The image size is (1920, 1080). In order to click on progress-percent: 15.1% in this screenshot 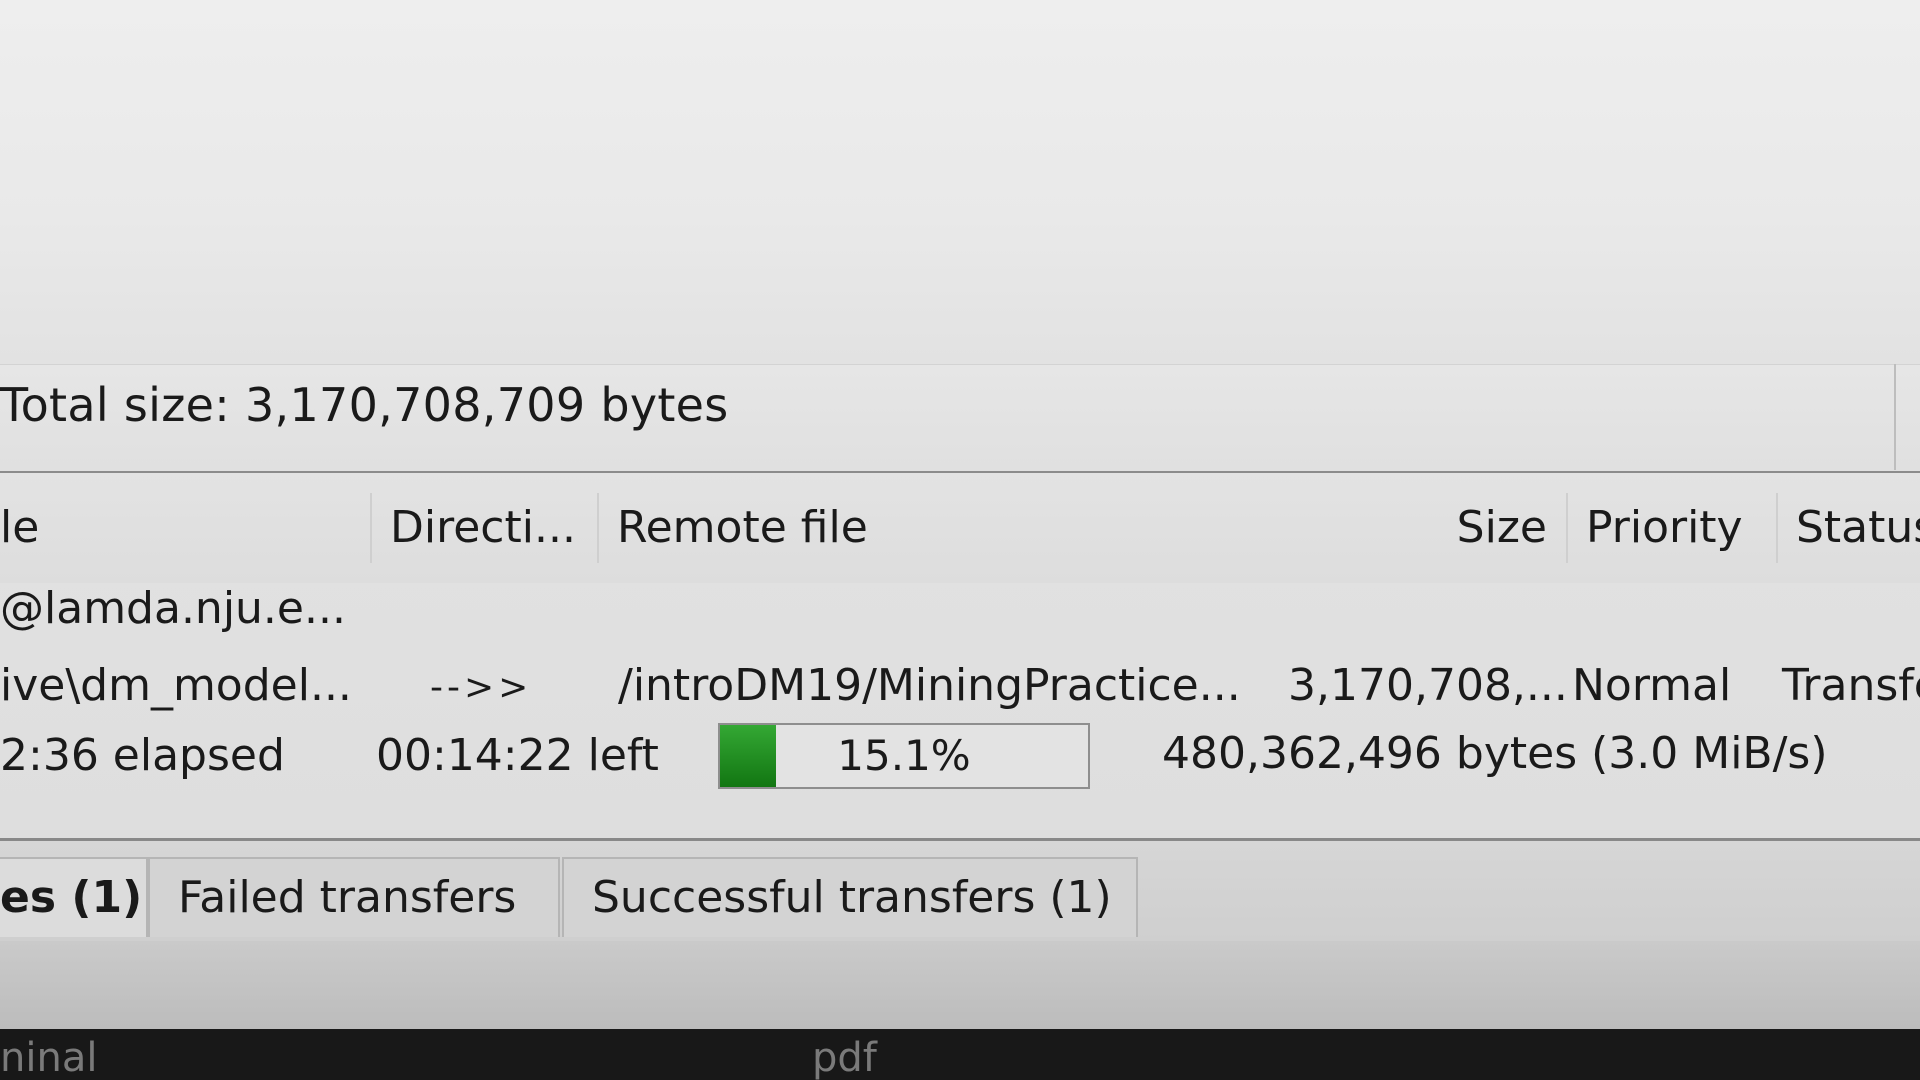, I will do `click(904, 755)`.